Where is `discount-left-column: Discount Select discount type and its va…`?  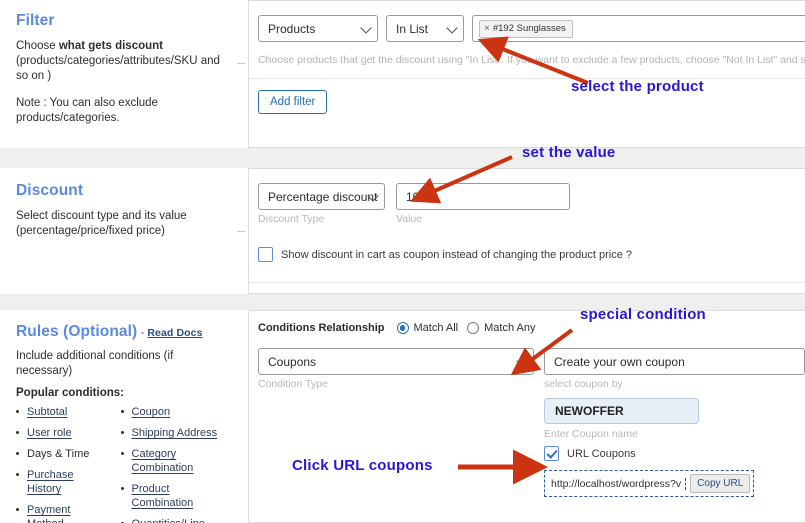 discount-left-column: Discount Select discount type and its va… is located at coordinates (118, 231).